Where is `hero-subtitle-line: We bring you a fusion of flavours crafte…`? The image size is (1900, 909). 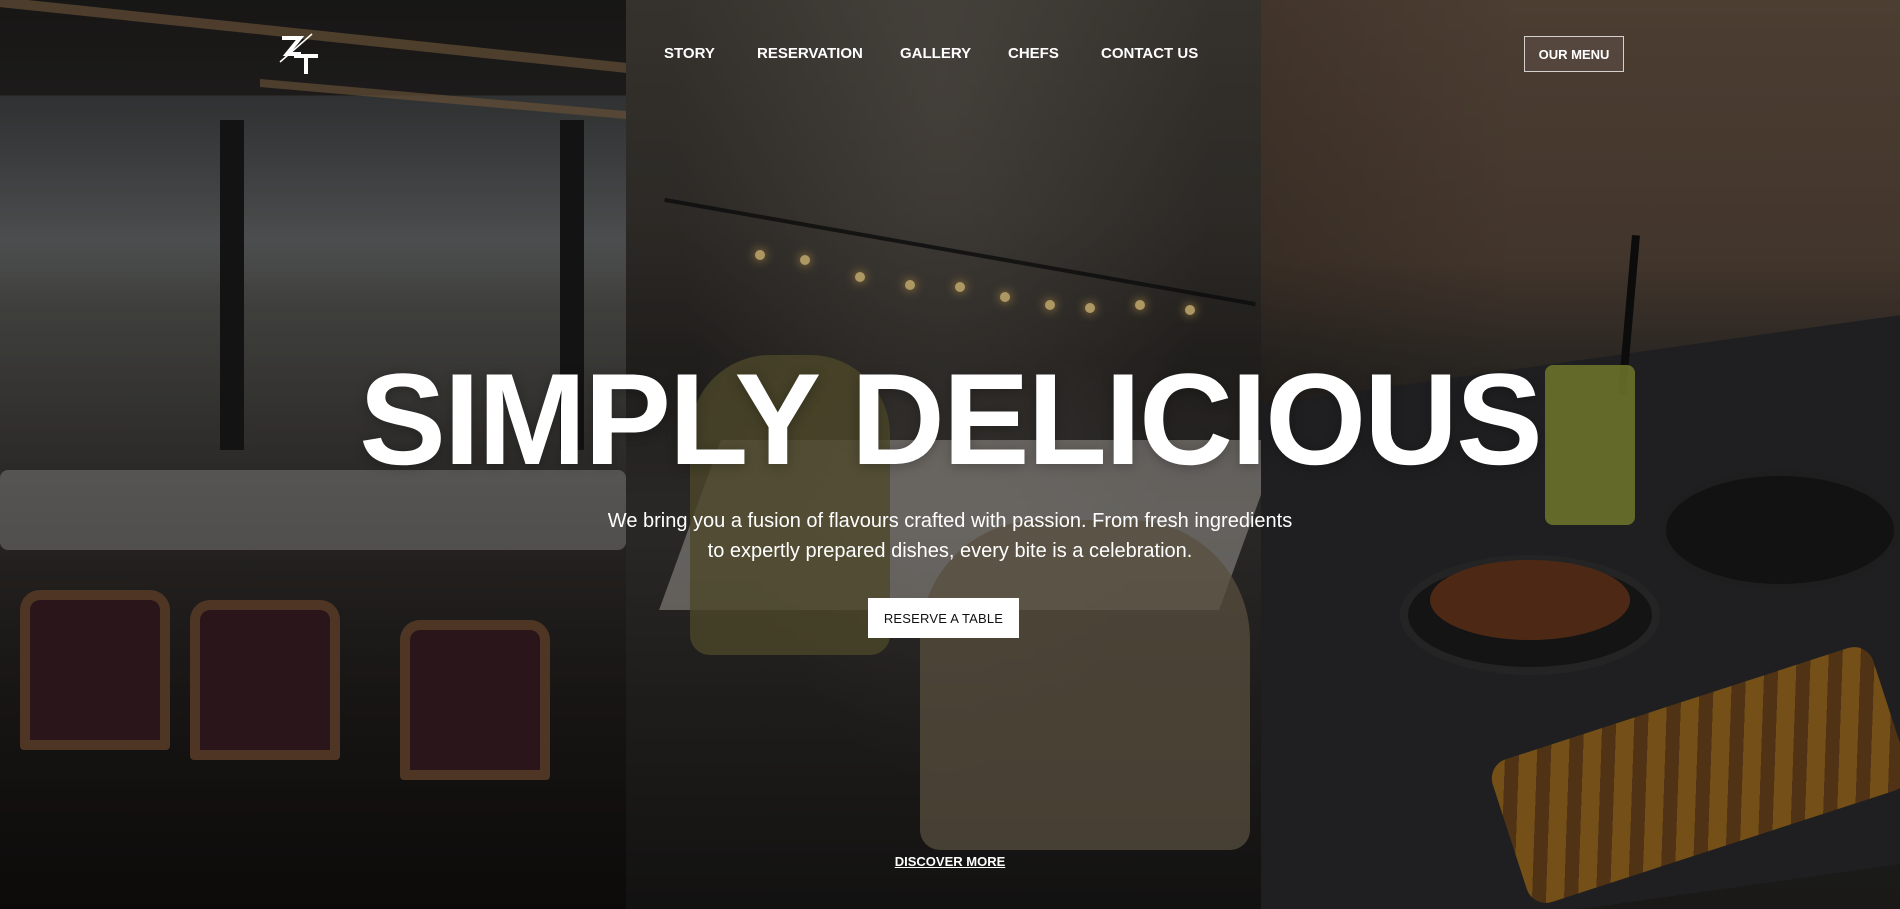 hero-subtitle-line: We bring you a fusion of flavours crafte… is located at coordinates (950, 521).